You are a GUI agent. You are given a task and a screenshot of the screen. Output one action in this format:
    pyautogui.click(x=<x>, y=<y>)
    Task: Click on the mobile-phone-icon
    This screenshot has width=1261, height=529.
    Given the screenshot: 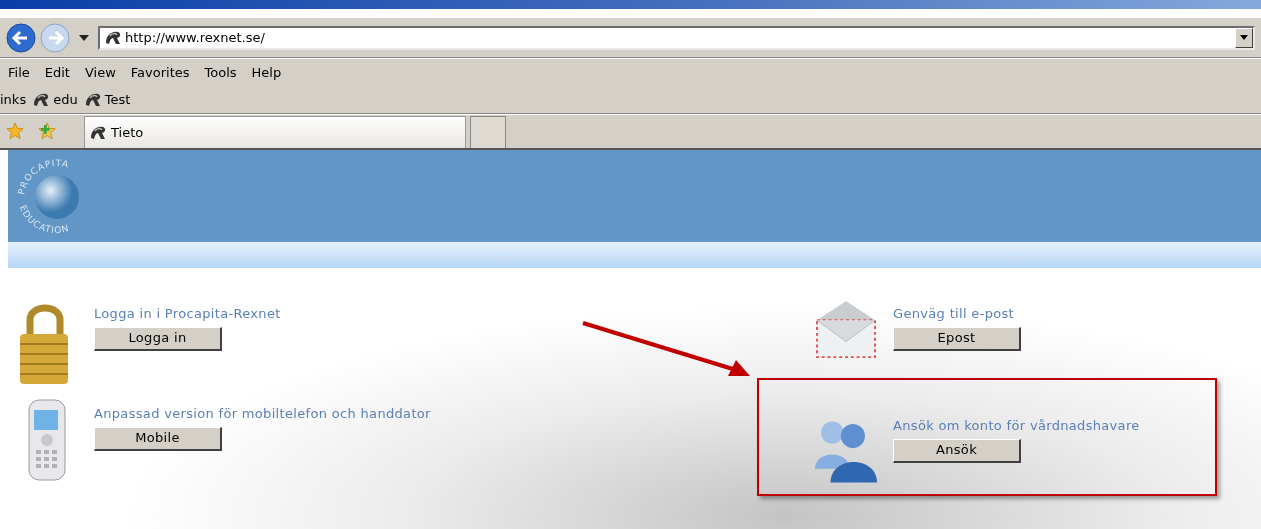 What is the action you would take?
    pyautogui.click(x=47, y=440)
    